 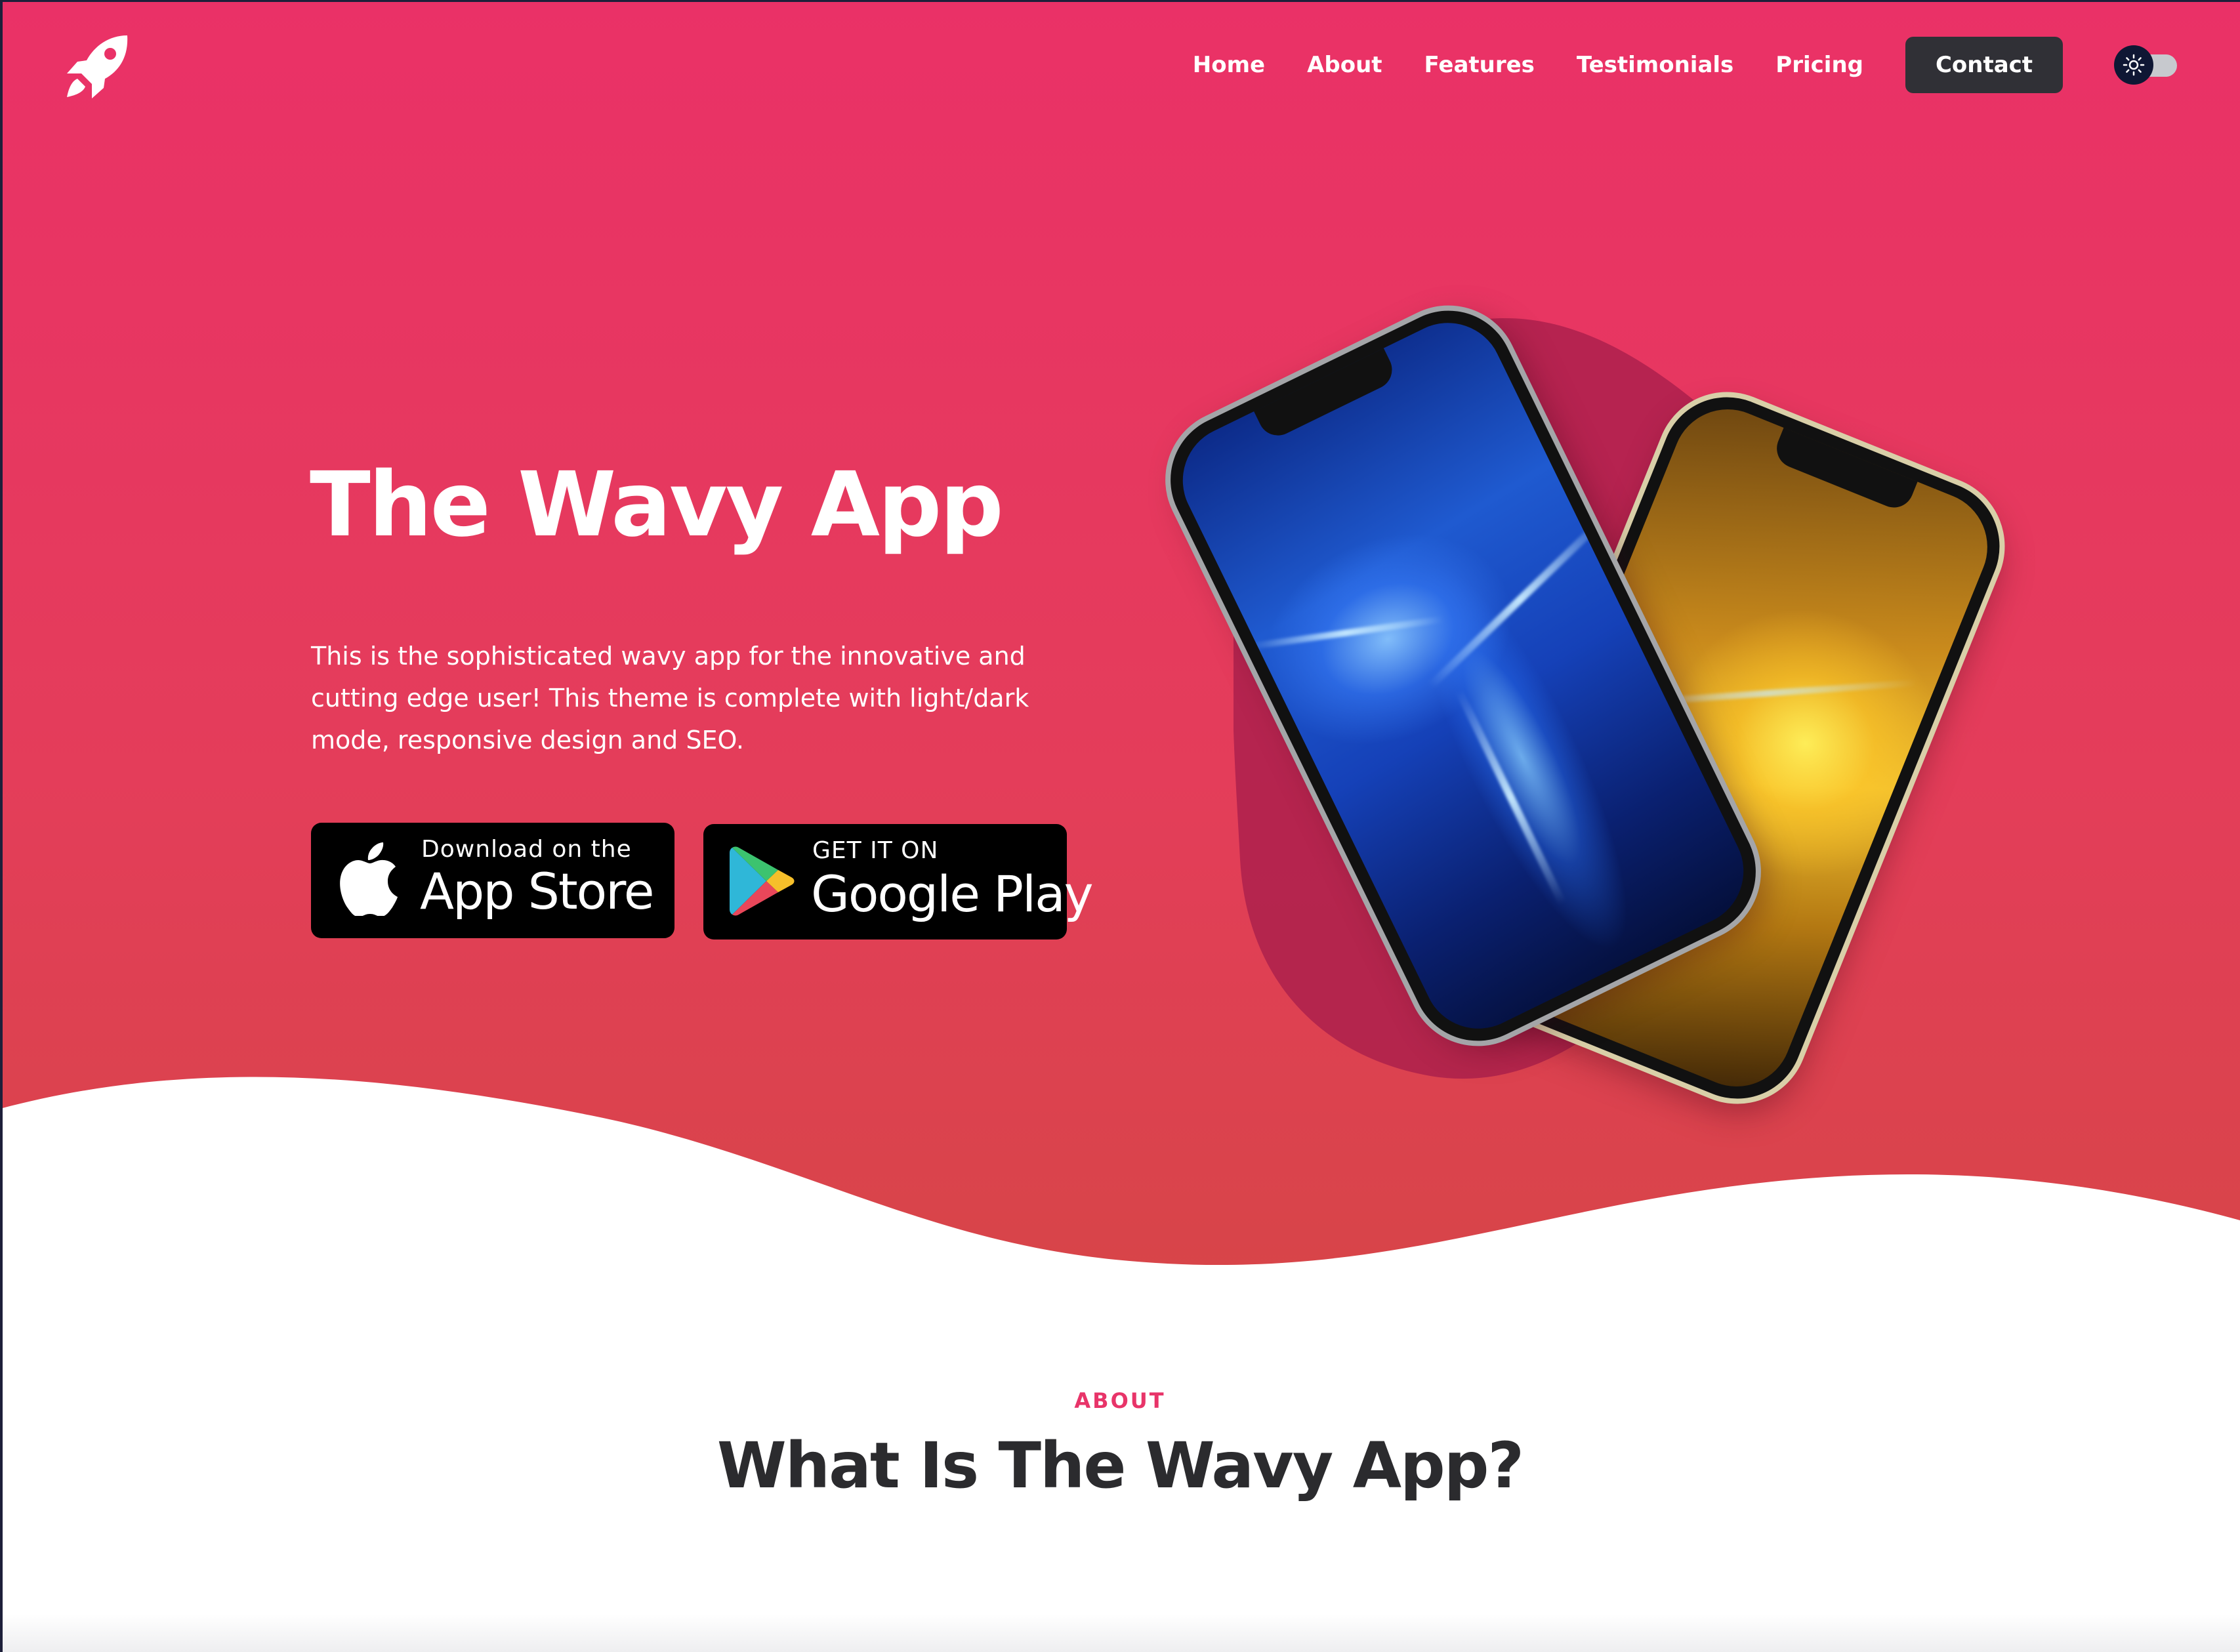 I want to click on about-title: What Is The Wavy App?, so click(x=1120, y=1466).